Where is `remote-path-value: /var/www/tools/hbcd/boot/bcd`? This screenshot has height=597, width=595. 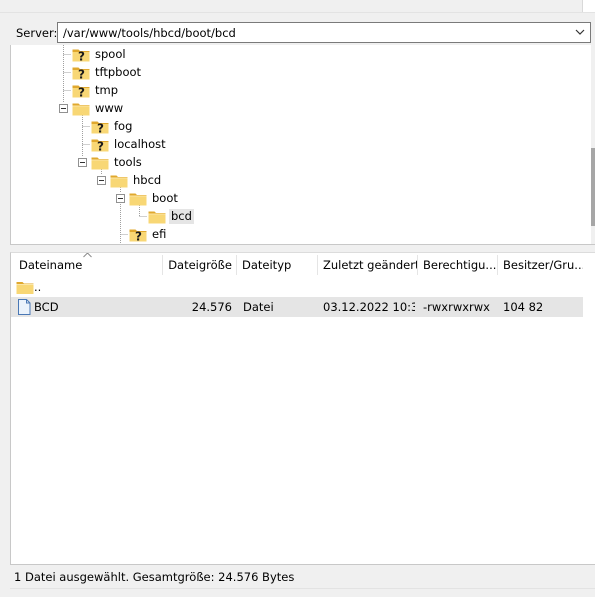 remote-path-value: /var/www/tools/hbcd/boot/bcd is located at coordinates (149, 33).